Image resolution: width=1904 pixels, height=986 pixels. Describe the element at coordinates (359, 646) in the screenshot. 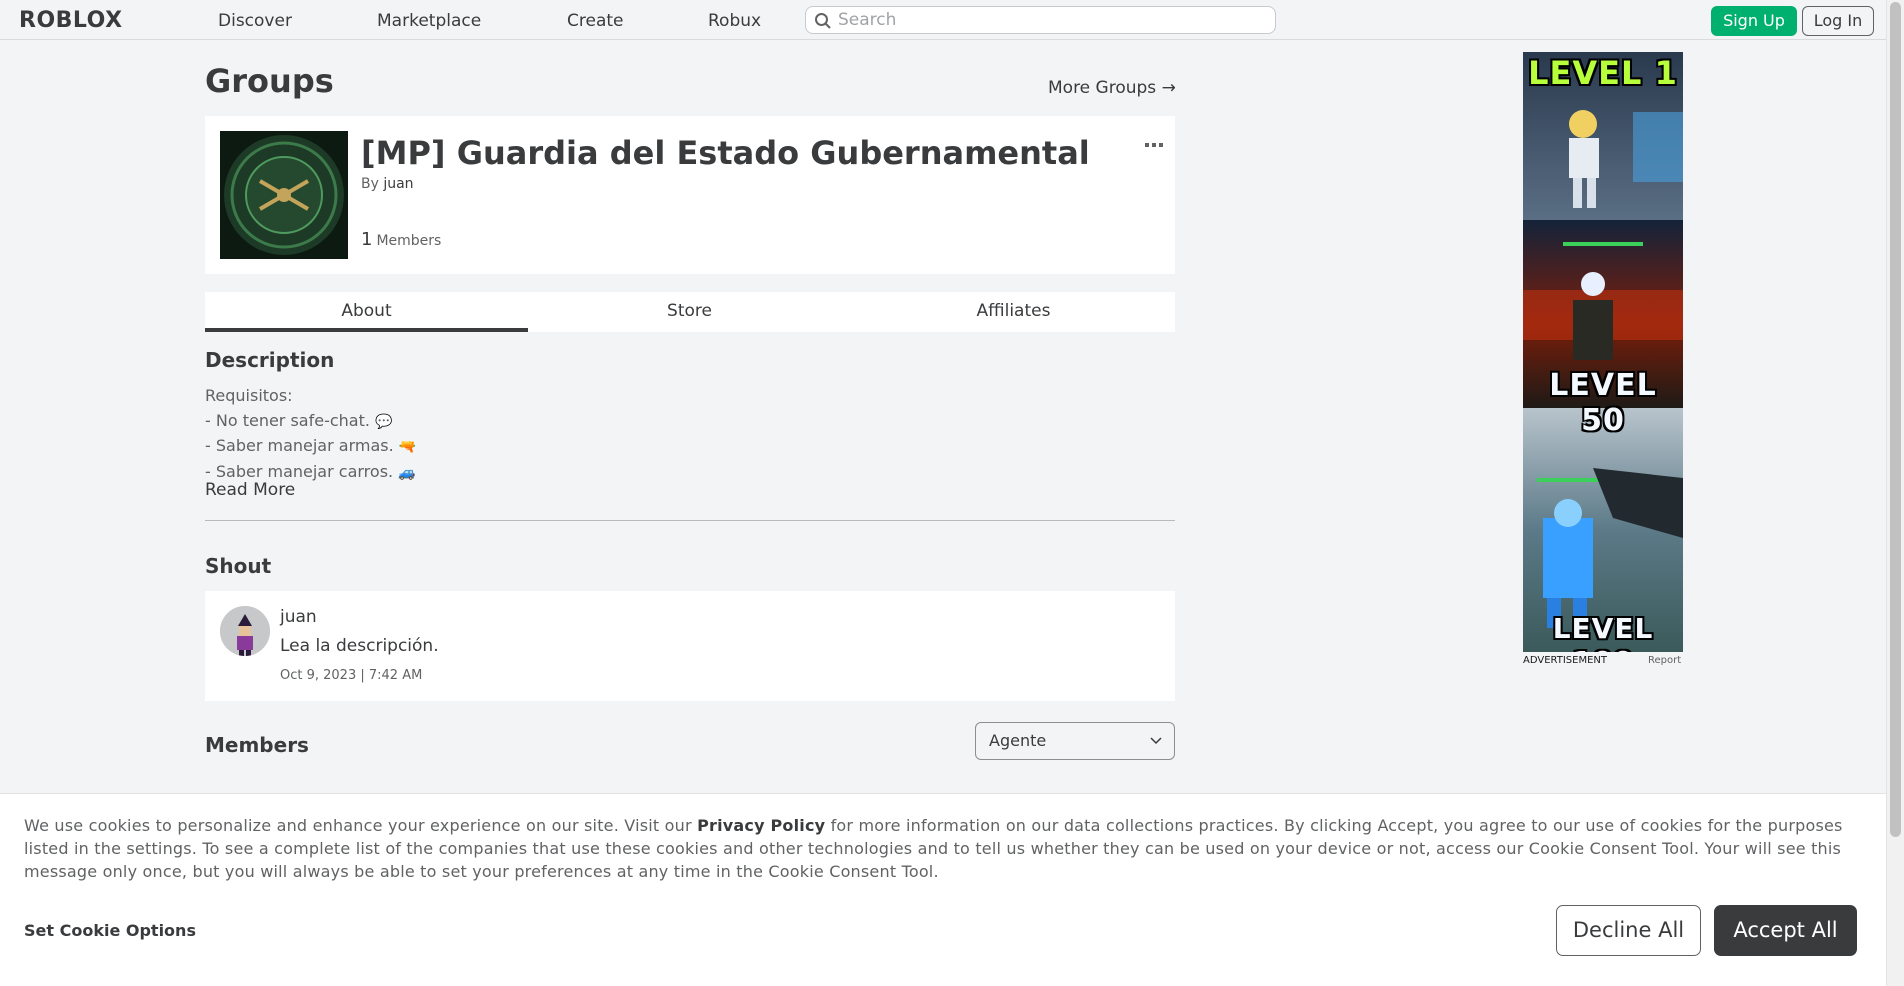

I see `shout-message: Lea la descripción.` at that location.